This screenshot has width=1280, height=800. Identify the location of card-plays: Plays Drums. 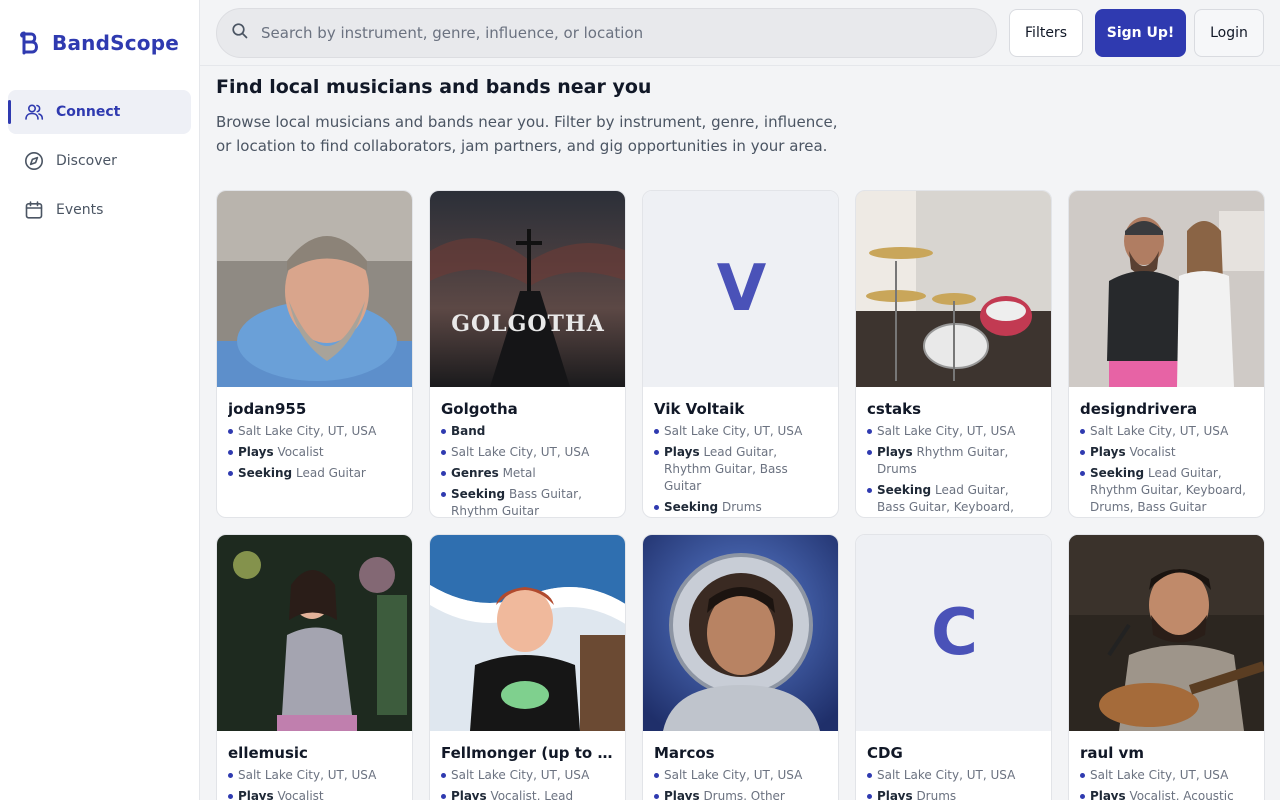
(953, 794).